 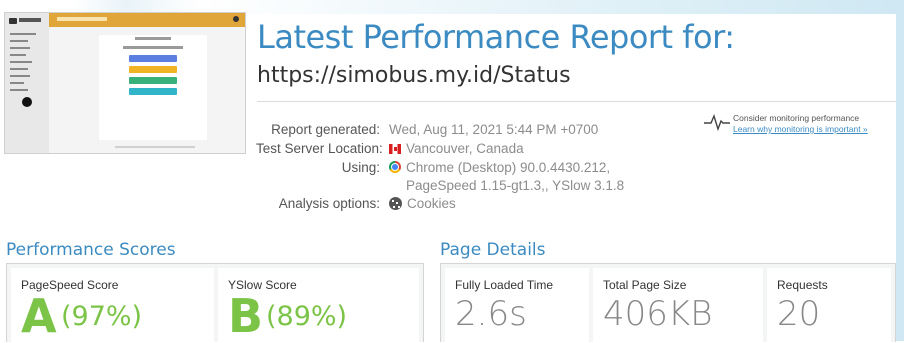 What do you see at coordinates (658, 314) in the screenshot?
I see `total-page-size-value: 406KB` at bounding box center [658, 314].